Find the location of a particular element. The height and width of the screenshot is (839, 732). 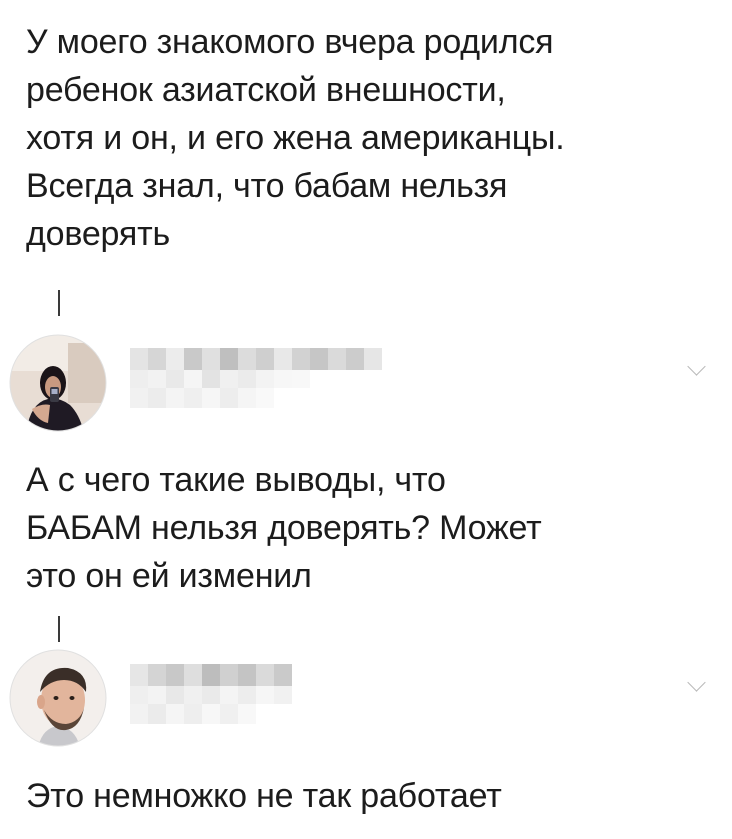

reply-2-username-blurred is located at coordinates (215, 694).